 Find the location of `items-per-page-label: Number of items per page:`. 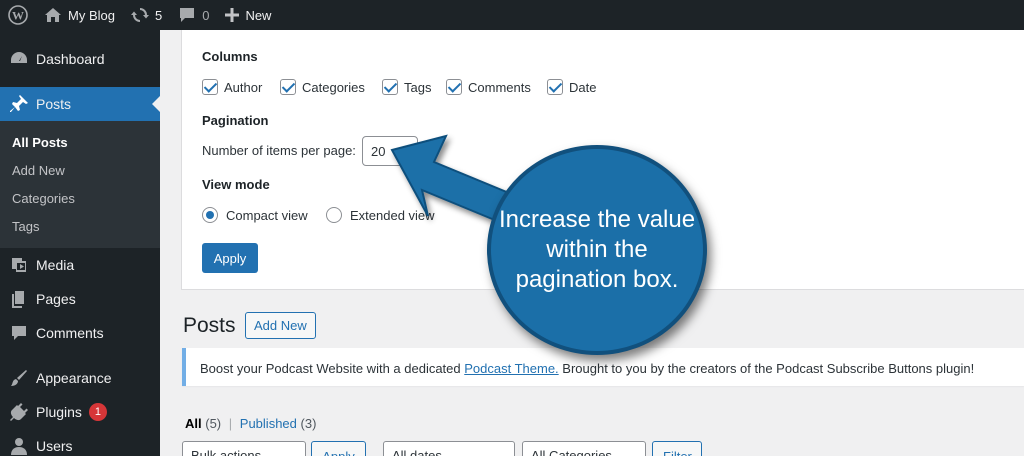

items-per-page-label: Number of items per page: is located at coordinates (279, 150).